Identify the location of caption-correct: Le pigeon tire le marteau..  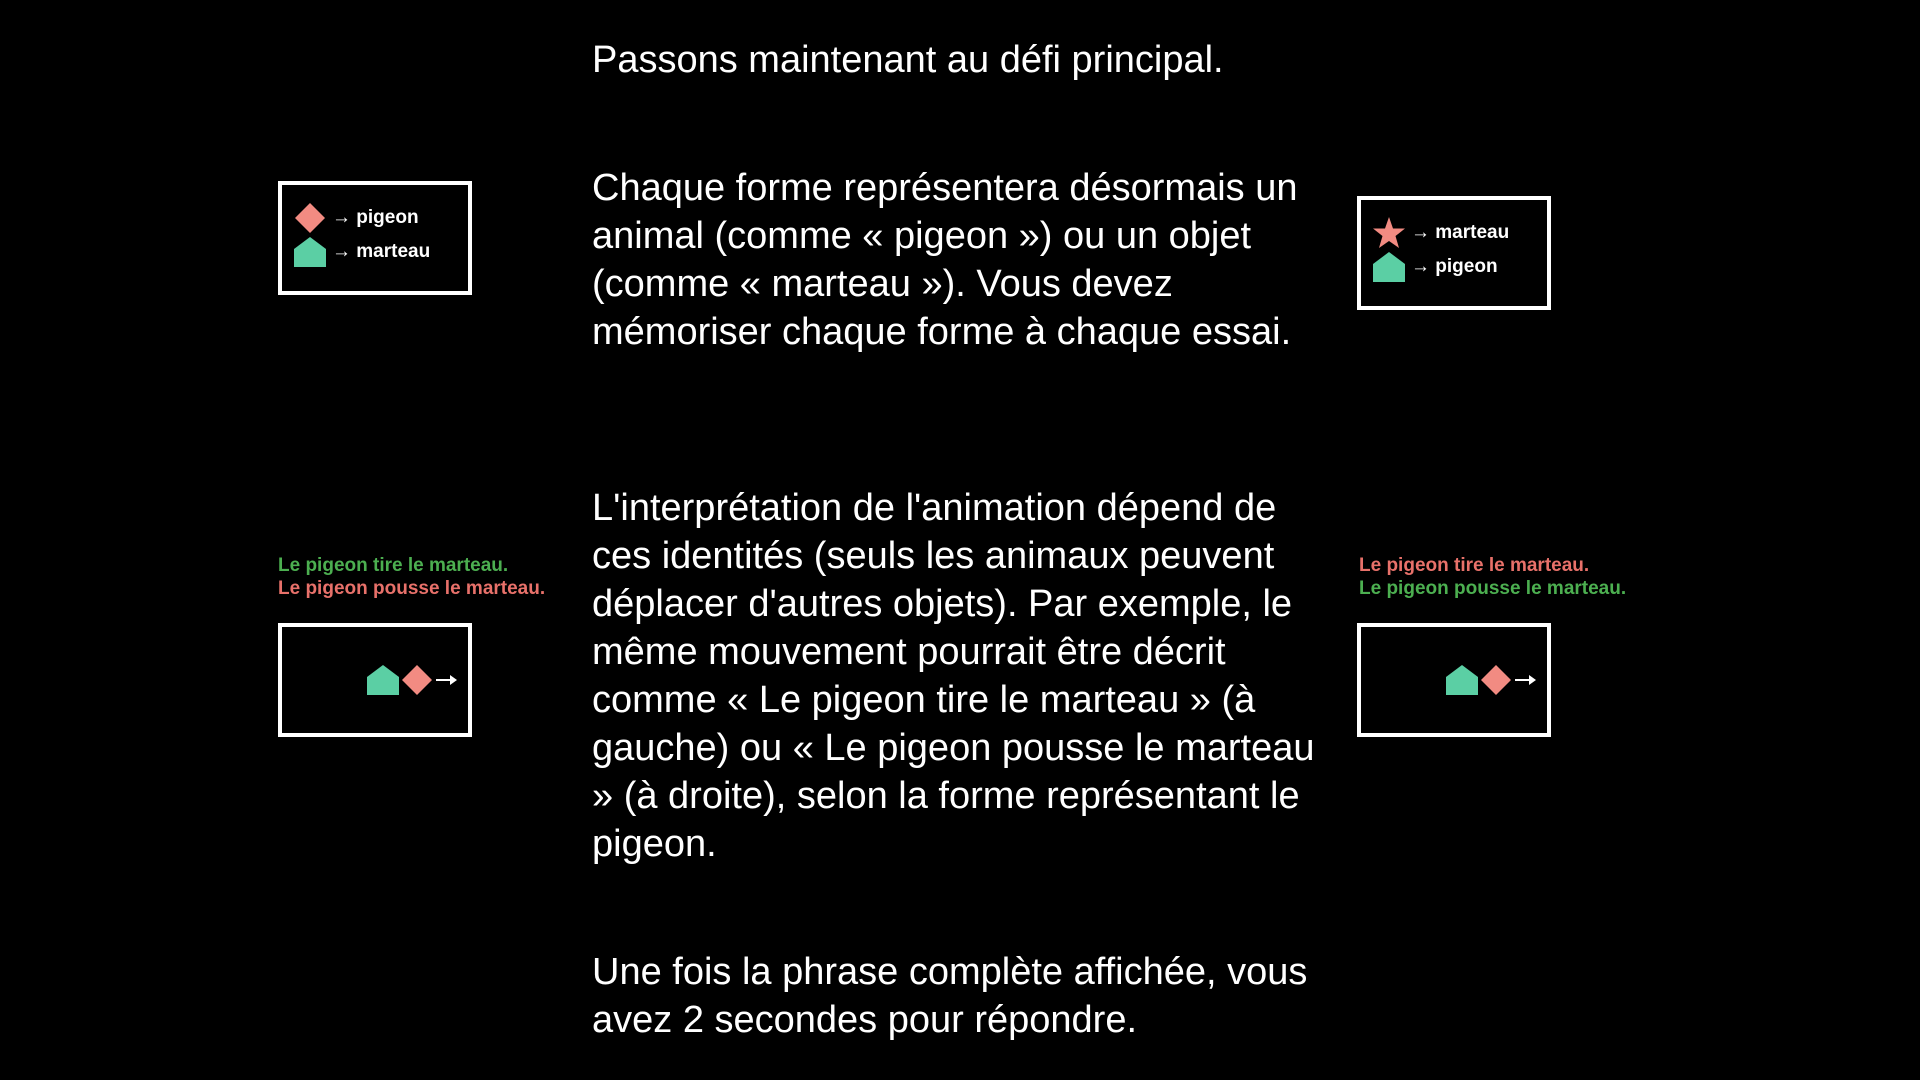
(393, 565).